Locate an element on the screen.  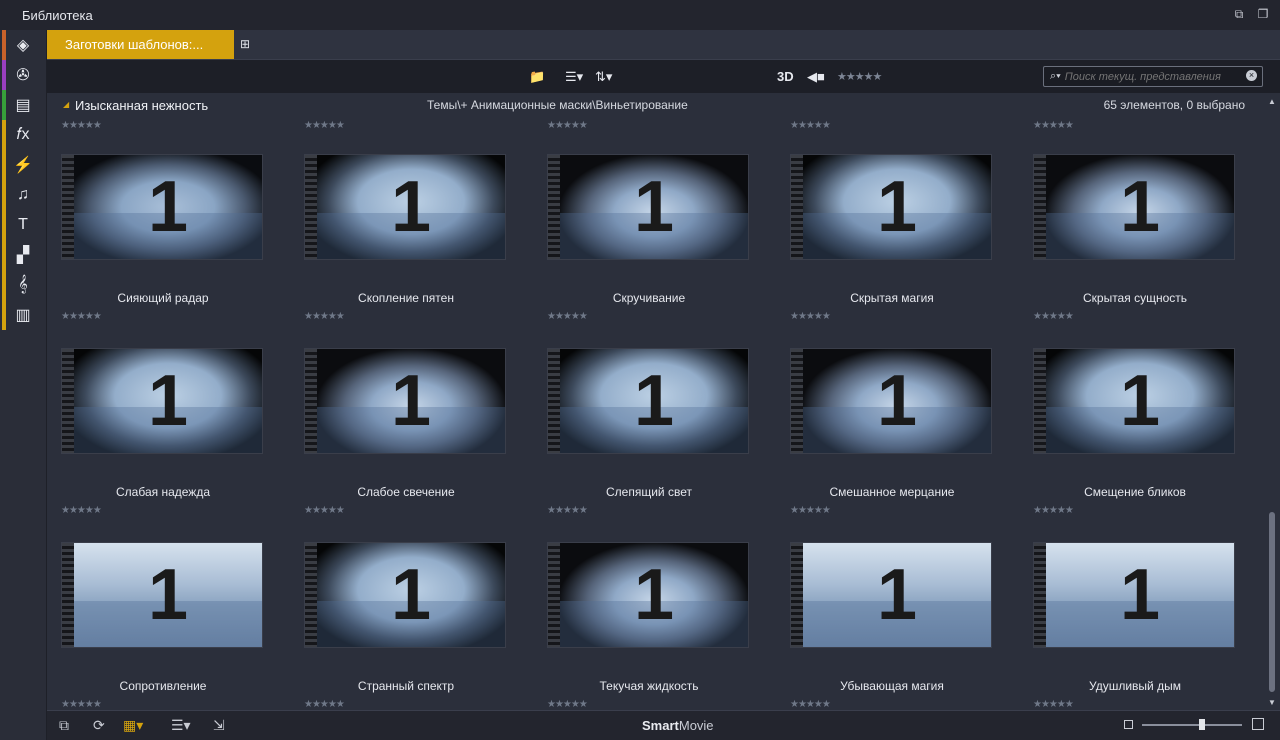
grid-view-icon: ▦▾ is located at coordinates (133, 725).